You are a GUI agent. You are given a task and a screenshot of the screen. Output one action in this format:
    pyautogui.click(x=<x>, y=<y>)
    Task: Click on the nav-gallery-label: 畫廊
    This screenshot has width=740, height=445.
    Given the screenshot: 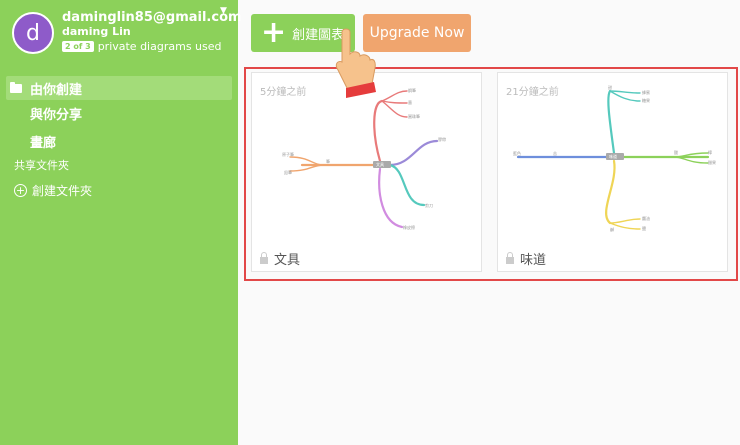 What is the action you would take?
    pyautogui.click(x=43, y=143)
    